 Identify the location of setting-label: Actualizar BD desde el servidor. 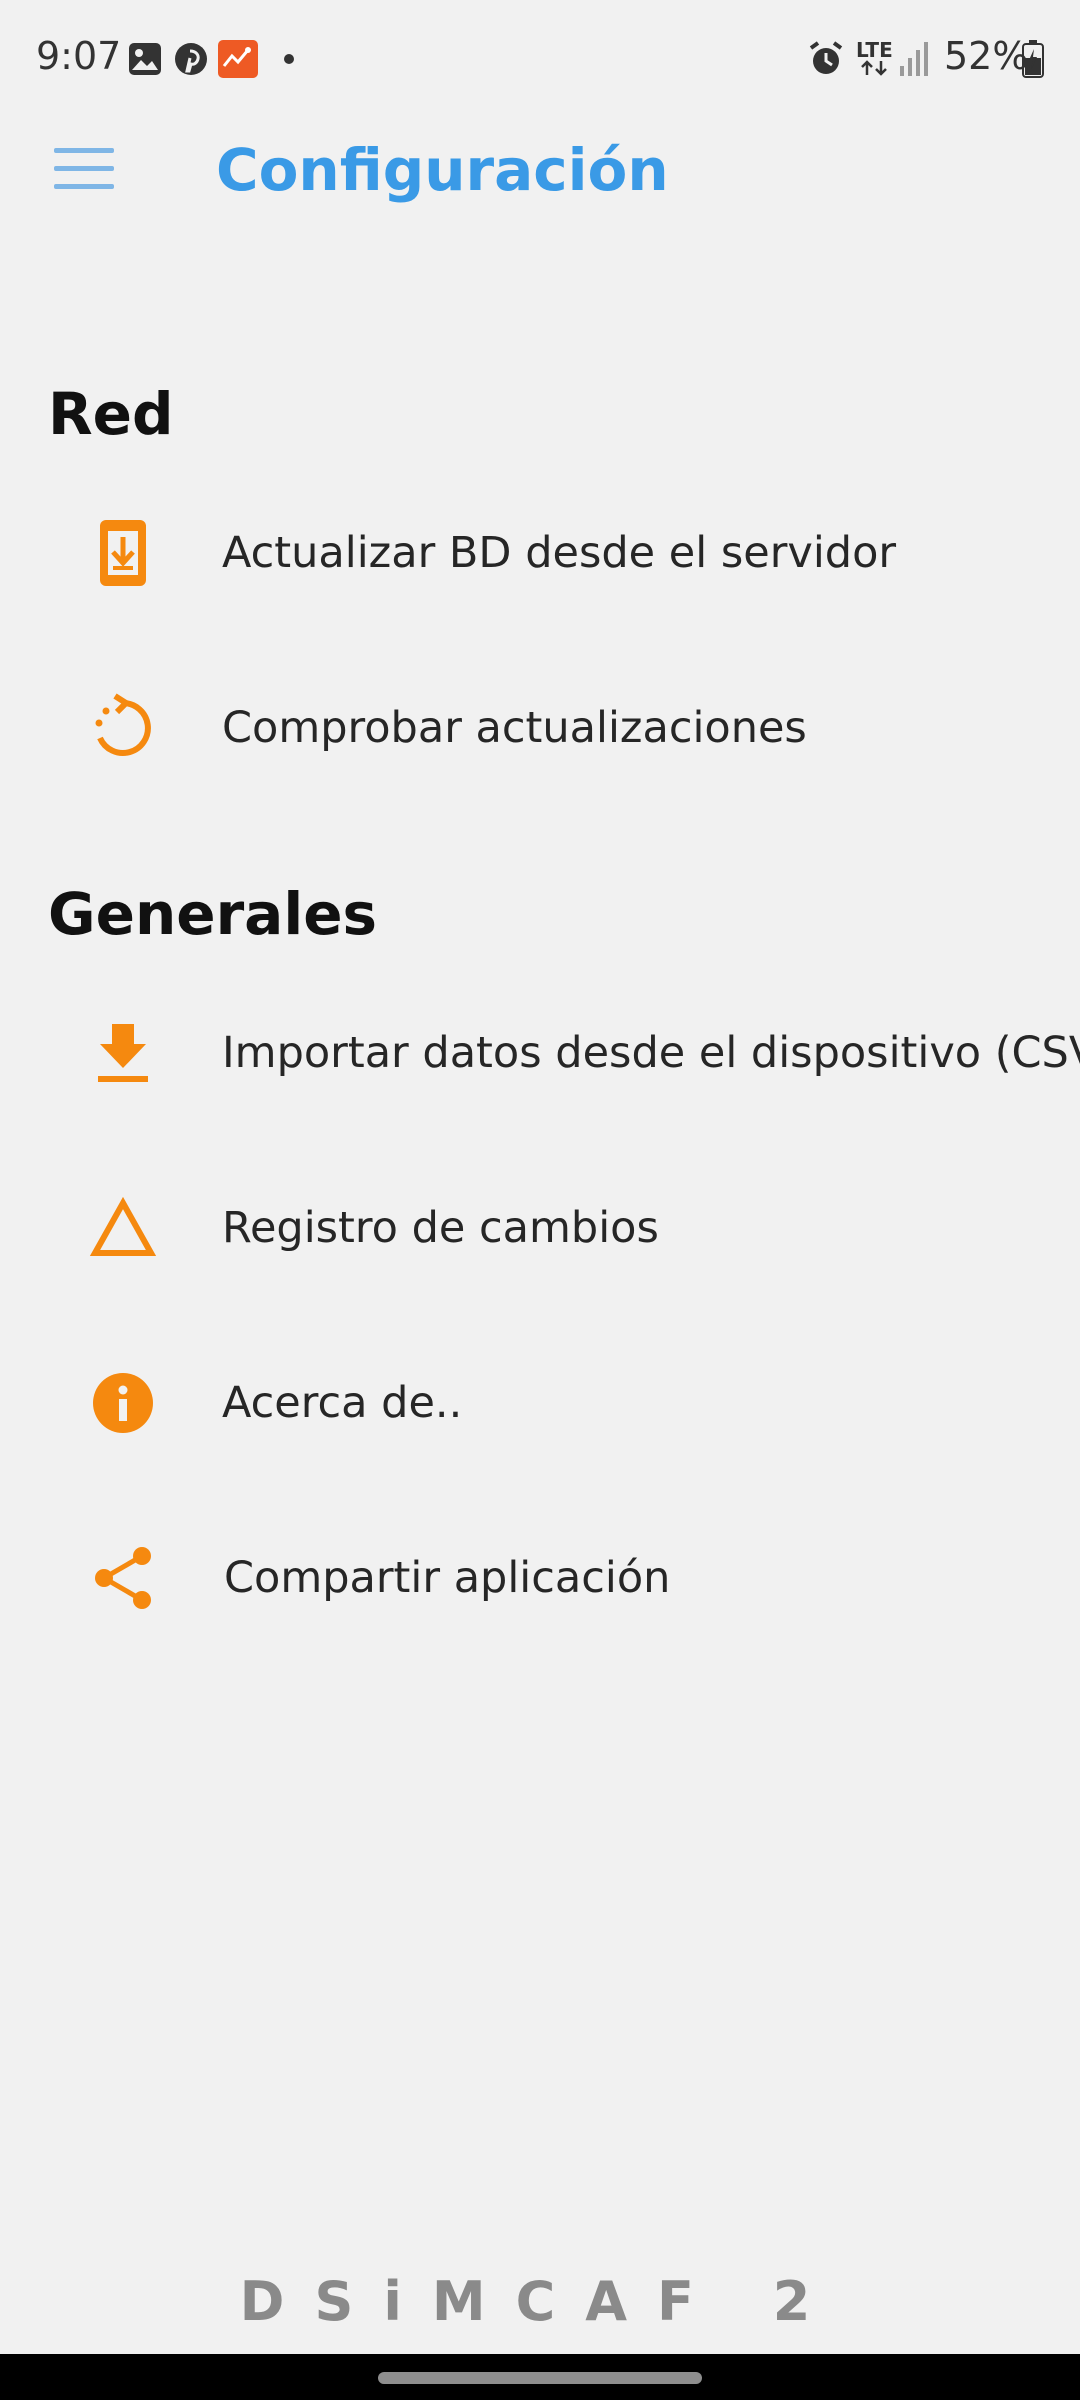
(559, 553).